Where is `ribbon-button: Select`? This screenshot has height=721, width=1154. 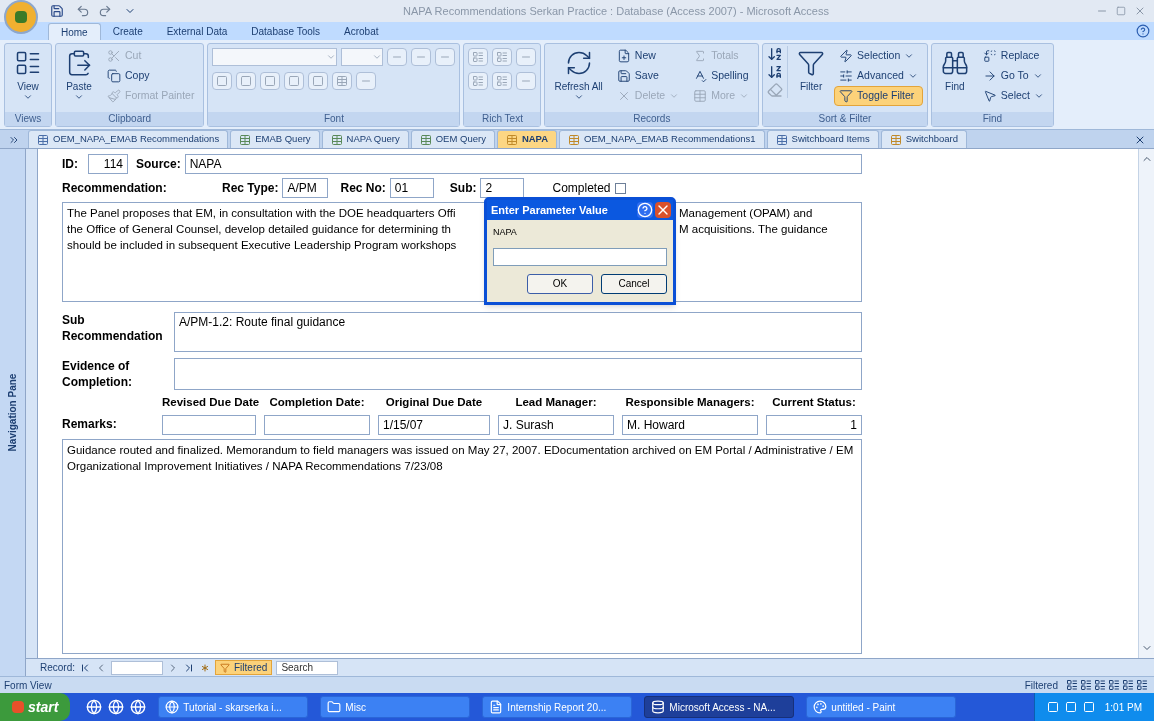 ribbon-button: Select is located at coordinates (1013, 96).